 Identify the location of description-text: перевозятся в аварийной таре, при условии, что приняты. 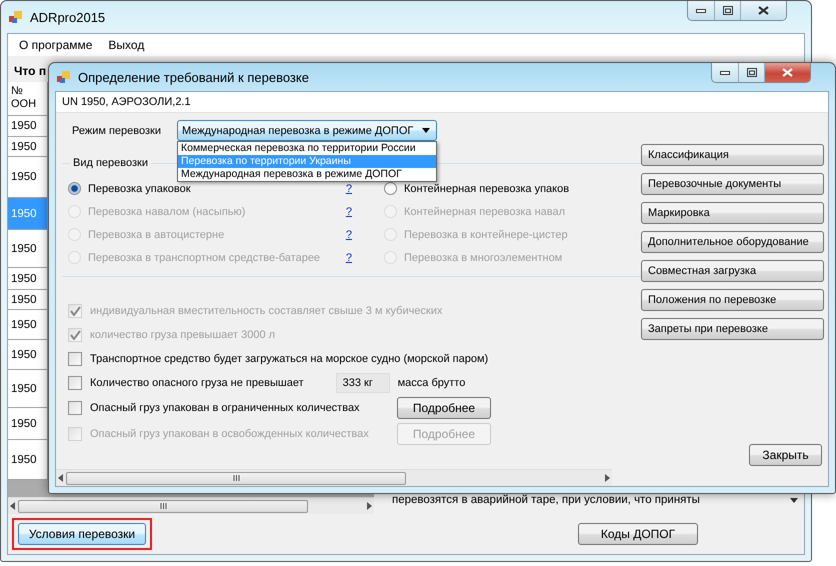
(546, 500).